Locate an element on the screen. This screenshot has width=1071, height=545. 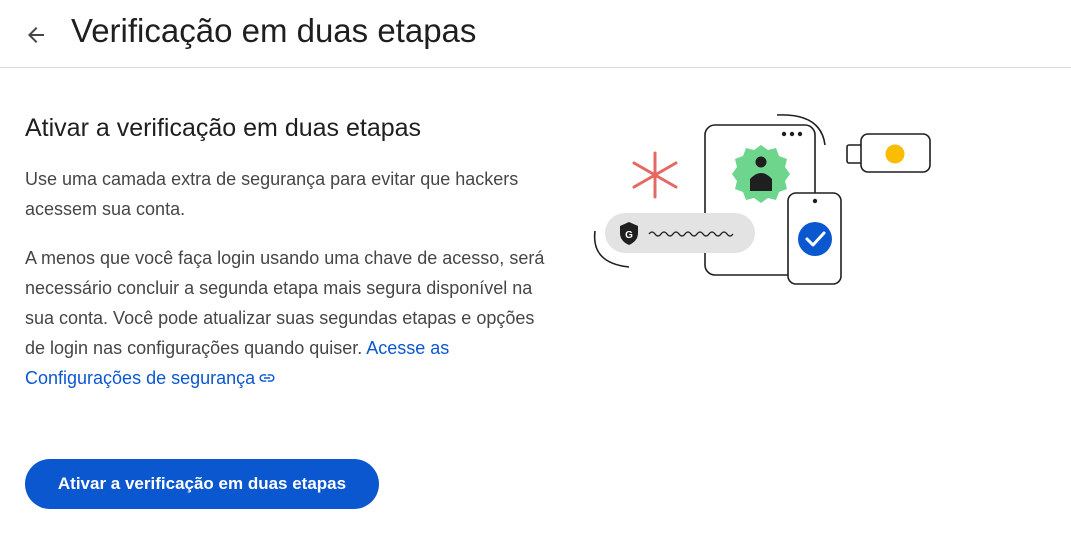
section-header: Ativar a verificação em duas etapas is located at coordinates (285, 128).